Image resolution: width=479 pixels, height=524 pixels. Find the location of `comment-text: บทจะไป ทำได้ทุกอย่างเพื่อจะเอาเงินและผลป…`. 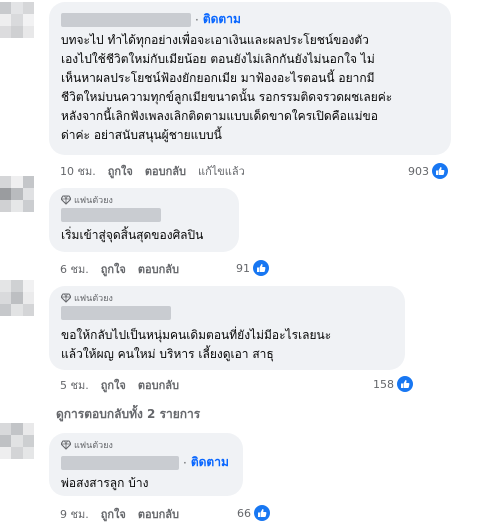

comment-text: บทจะไป ทำได้ทุกอย่างเพื่อจะเอาเงินและผลป… is located at coordinates (227, 87).